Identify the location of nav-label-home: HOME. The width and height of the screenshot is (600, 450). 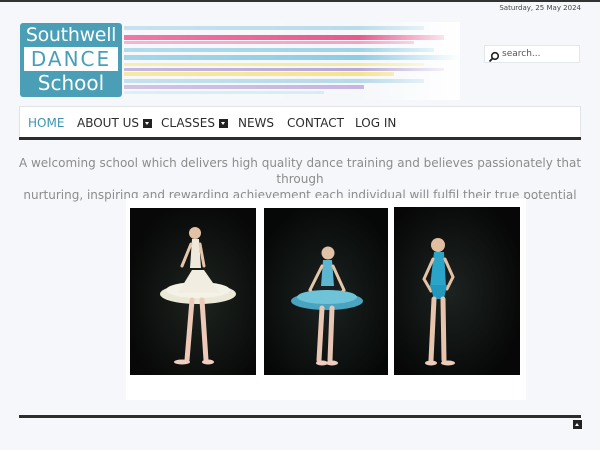
(46, 123).